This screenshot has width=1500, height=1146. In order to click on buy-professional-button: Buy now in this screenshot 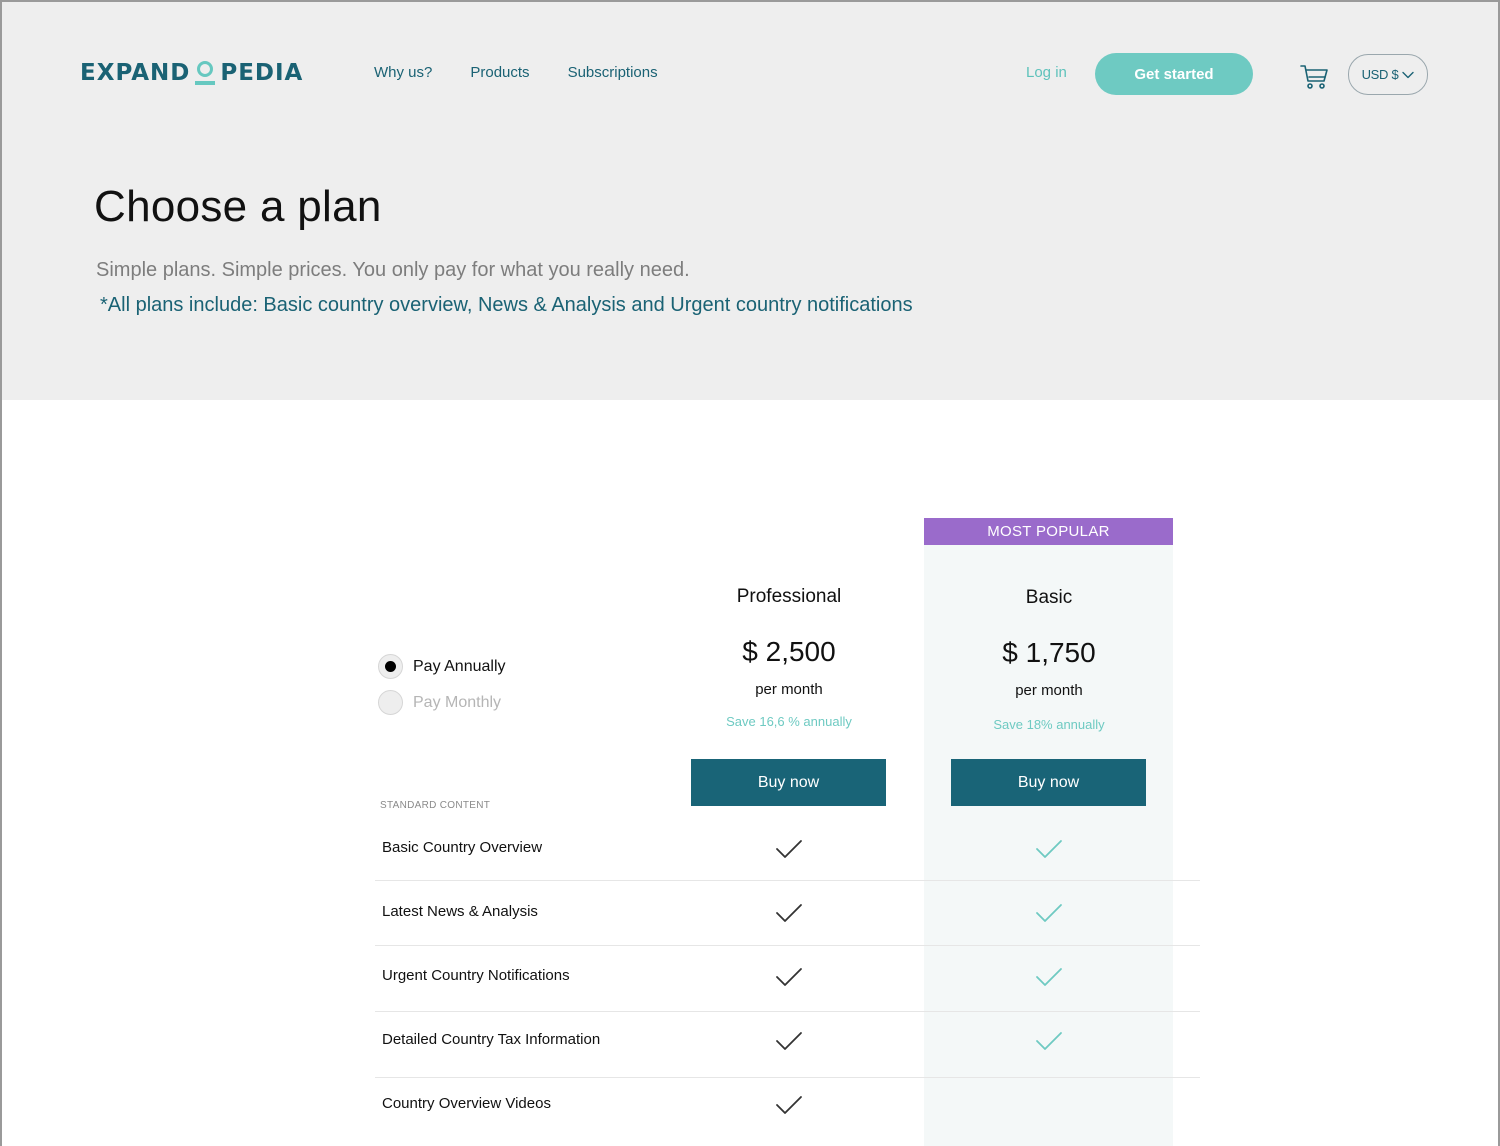, I will do `click(788, 782)`.